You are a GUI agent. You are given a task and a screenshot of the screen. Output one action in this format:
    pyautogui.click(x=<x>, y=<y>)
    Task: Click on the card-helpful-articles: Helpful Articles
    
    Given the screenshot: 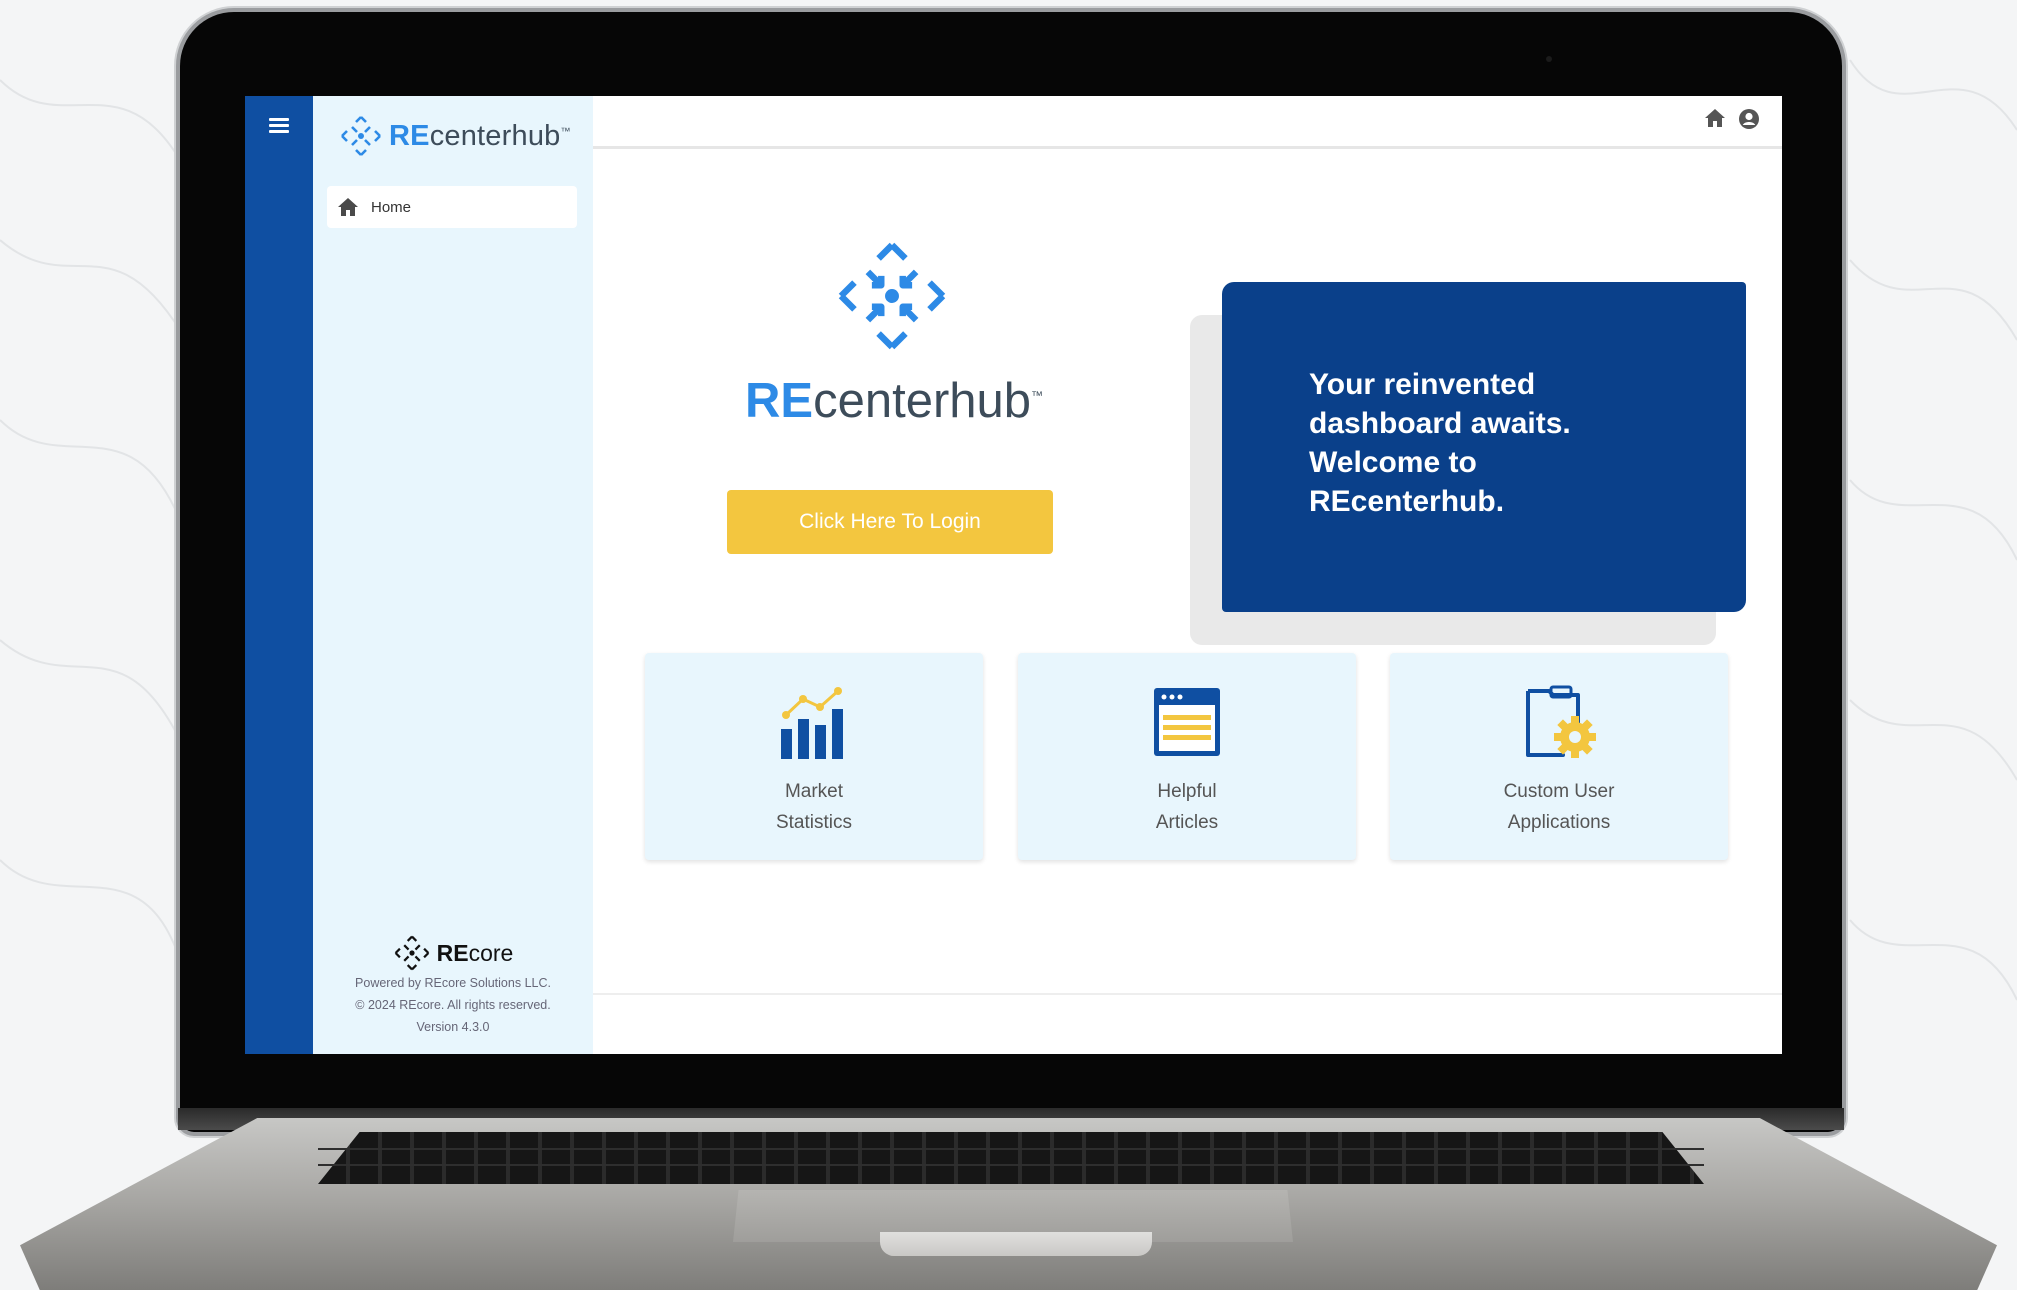 What is the action you would take?
    pyautogui.click(x=1187, y=756)
    